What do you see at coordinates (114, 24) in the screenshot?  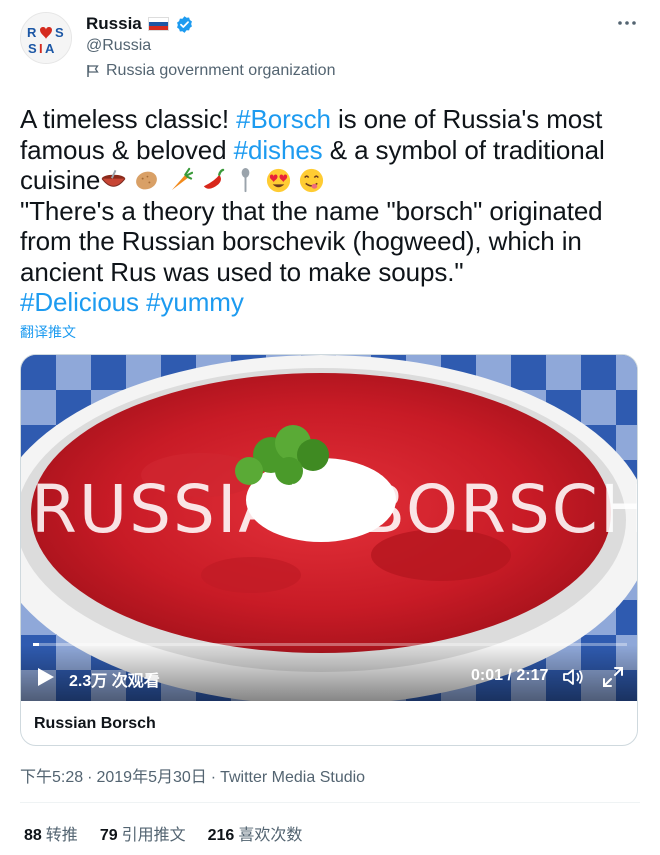 I see `display-name: Russia` at bounding box center [114, 24].